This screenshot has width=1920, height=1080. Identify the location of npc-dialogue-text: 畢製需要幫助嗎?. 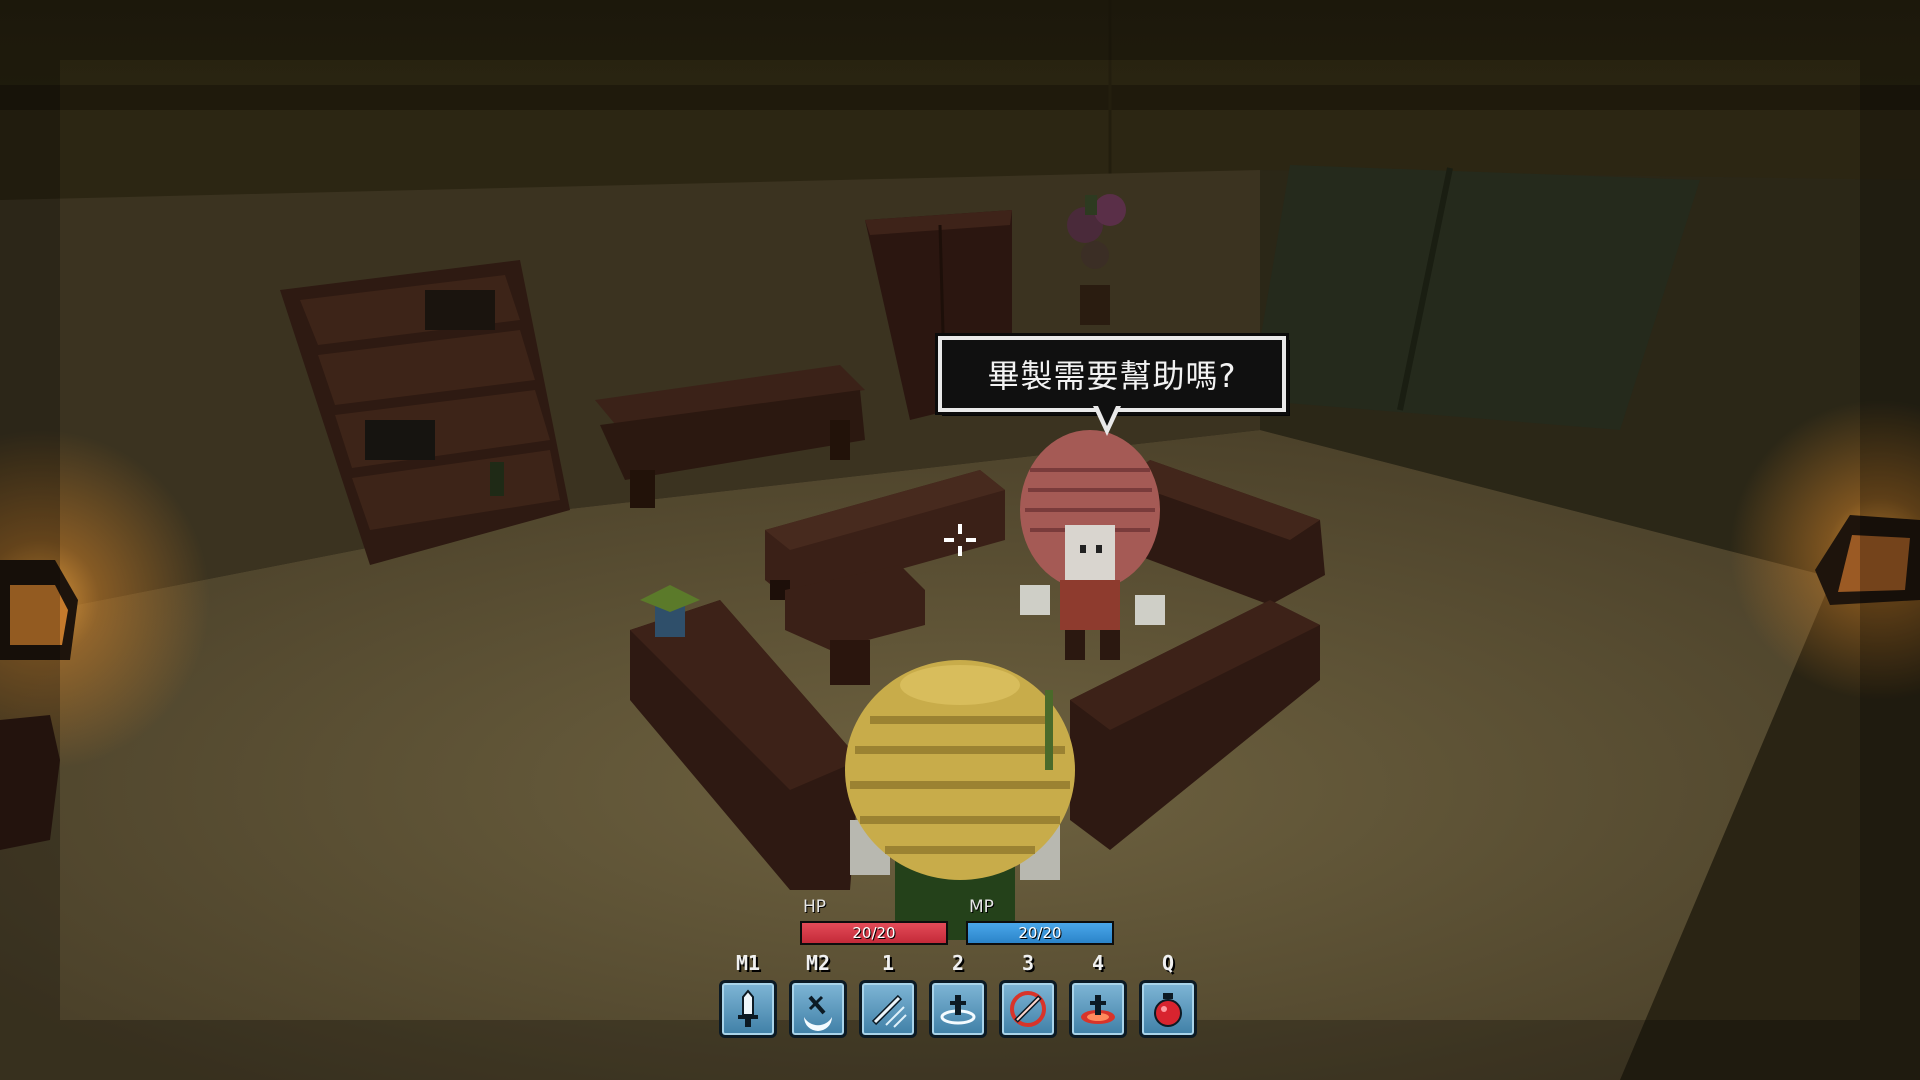
(1112, 376).